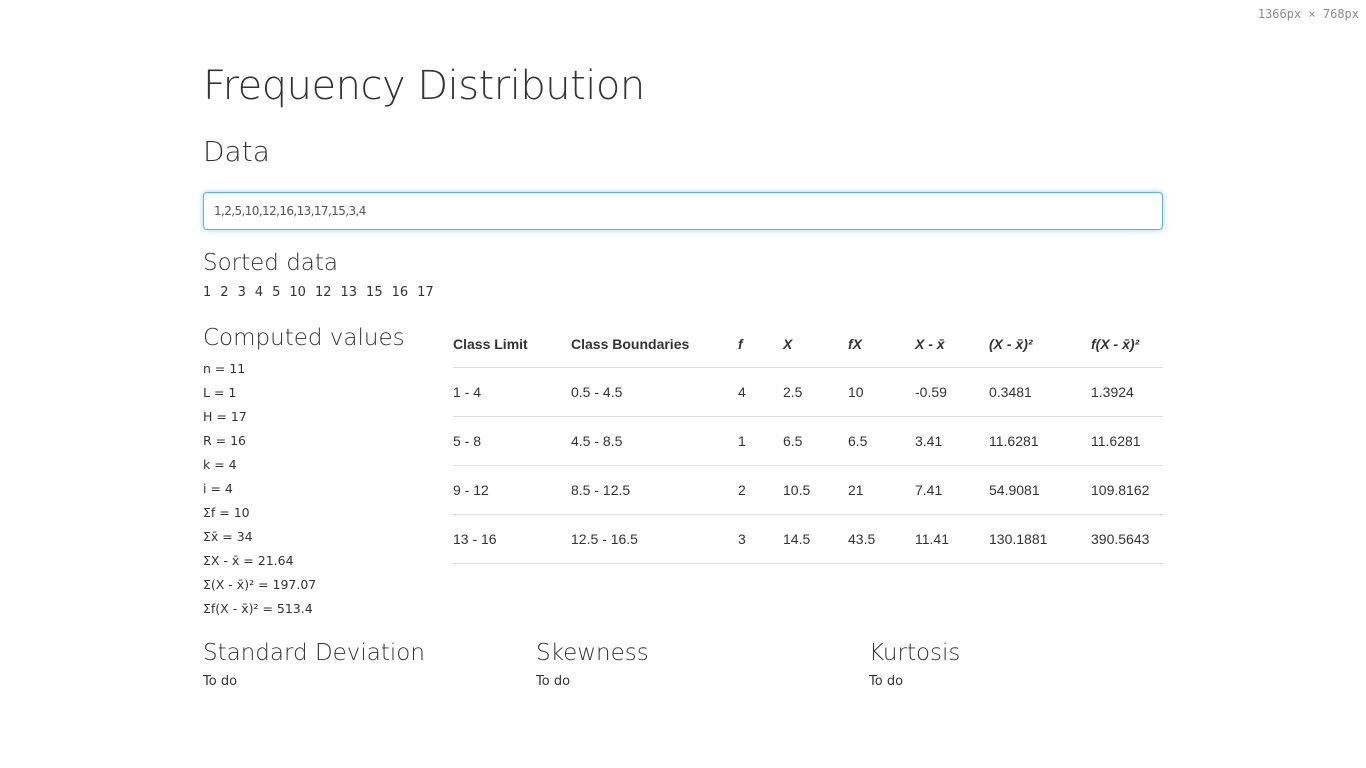 The width and height of the screenshot is (1366, 768). Describe the element at coordinates (512, 539) in the screenshot. I see `table-cell: 13 - 16` at that location.